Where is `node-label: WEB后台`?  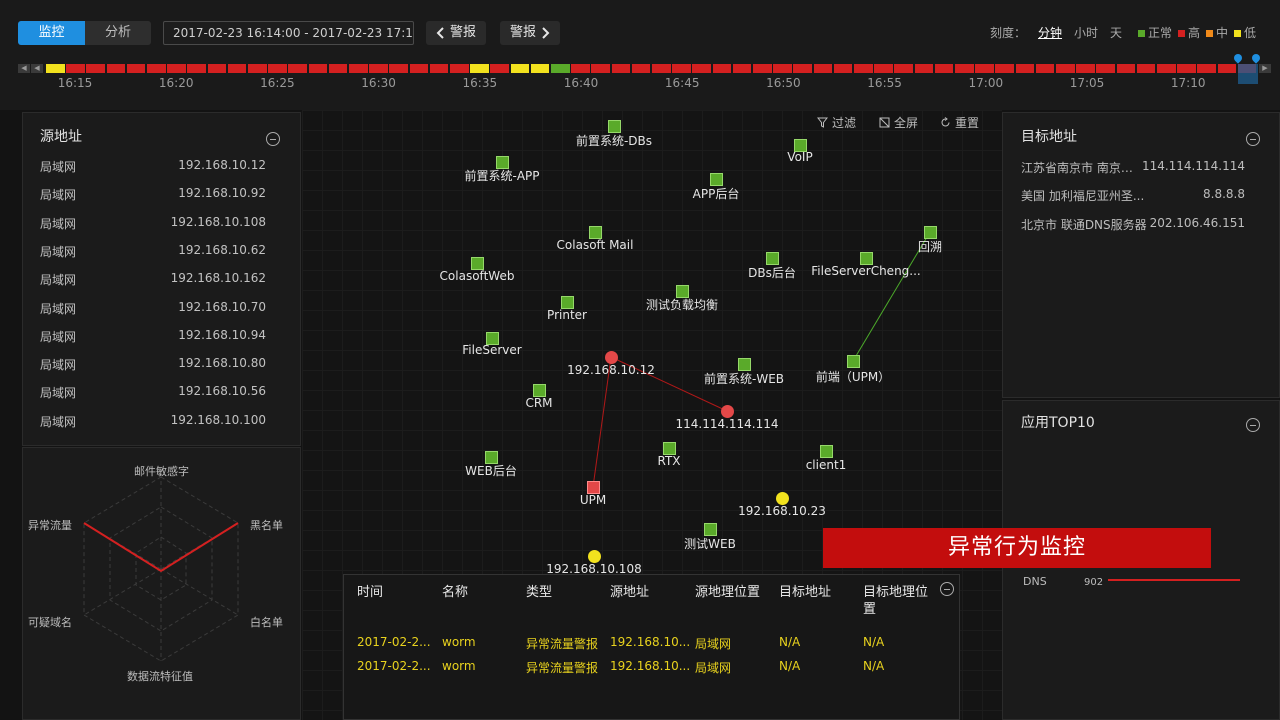
node-label: WEB后台 is located at coordinates (491, 471).